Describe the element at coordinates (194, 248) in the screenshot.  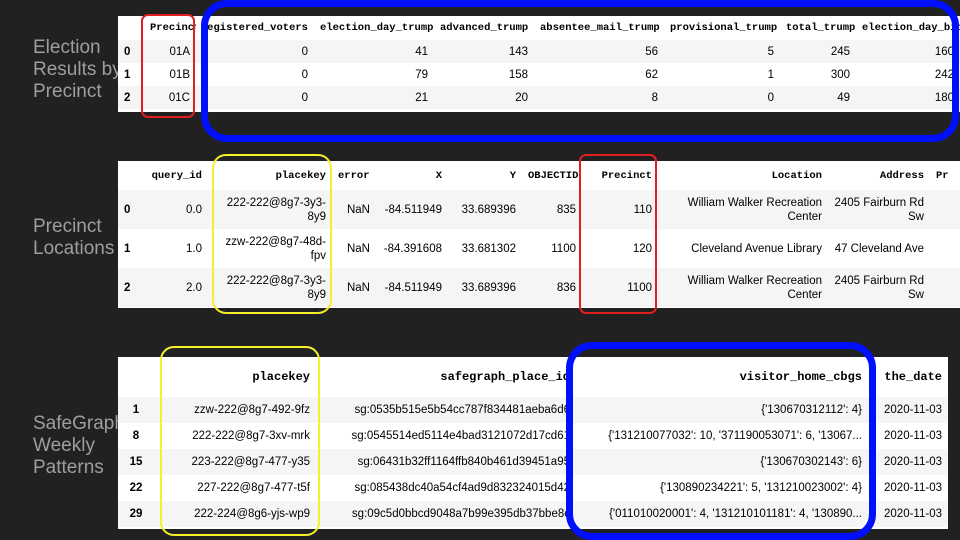
I see `table-cell: 1.0` at that location.